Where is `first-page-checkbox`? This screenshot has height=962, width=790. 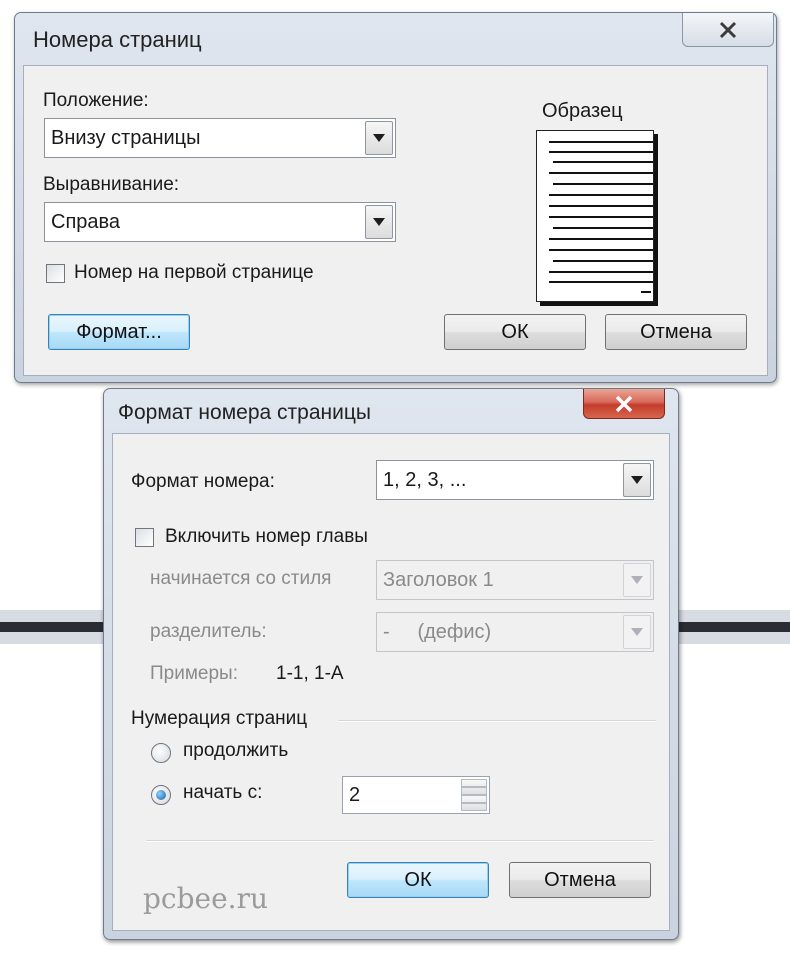
first-page-checkbox is located at coordinates (55, 273).